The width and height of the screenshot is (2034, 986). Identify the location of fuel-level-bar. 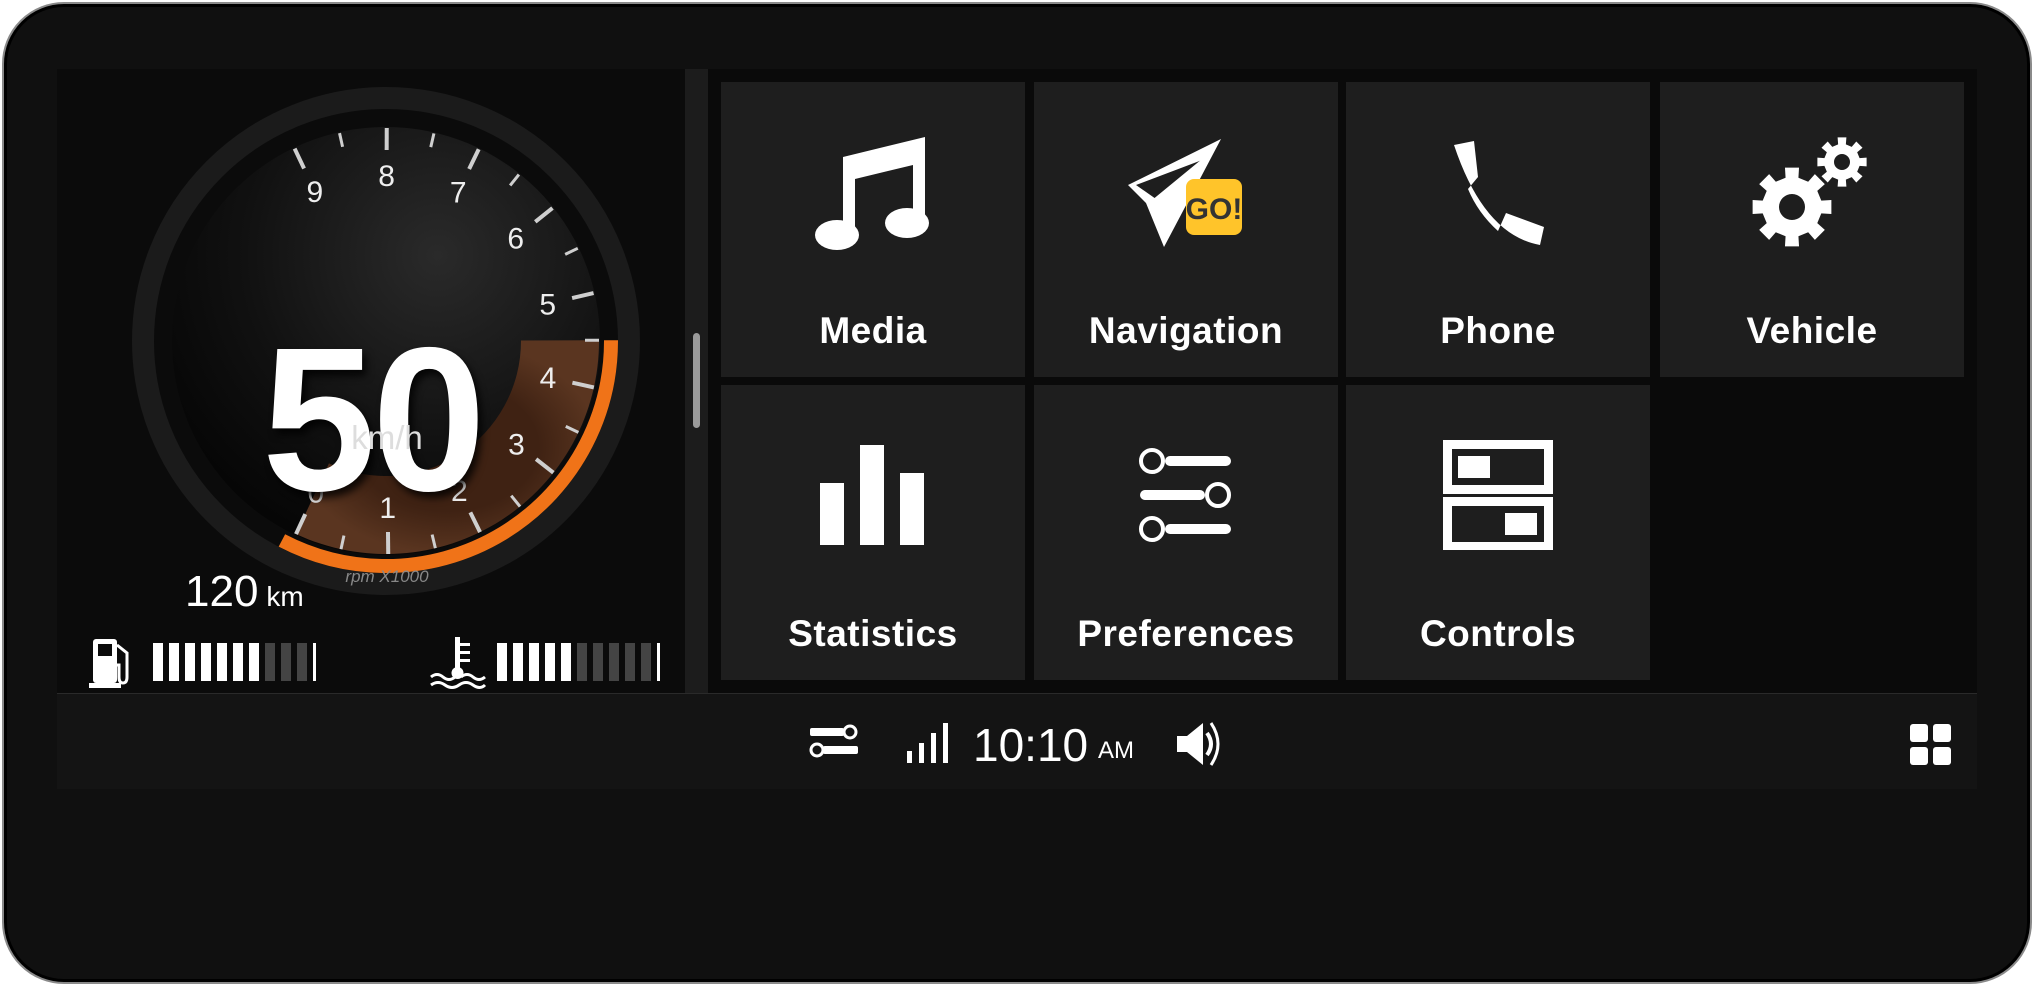
(234, 662).